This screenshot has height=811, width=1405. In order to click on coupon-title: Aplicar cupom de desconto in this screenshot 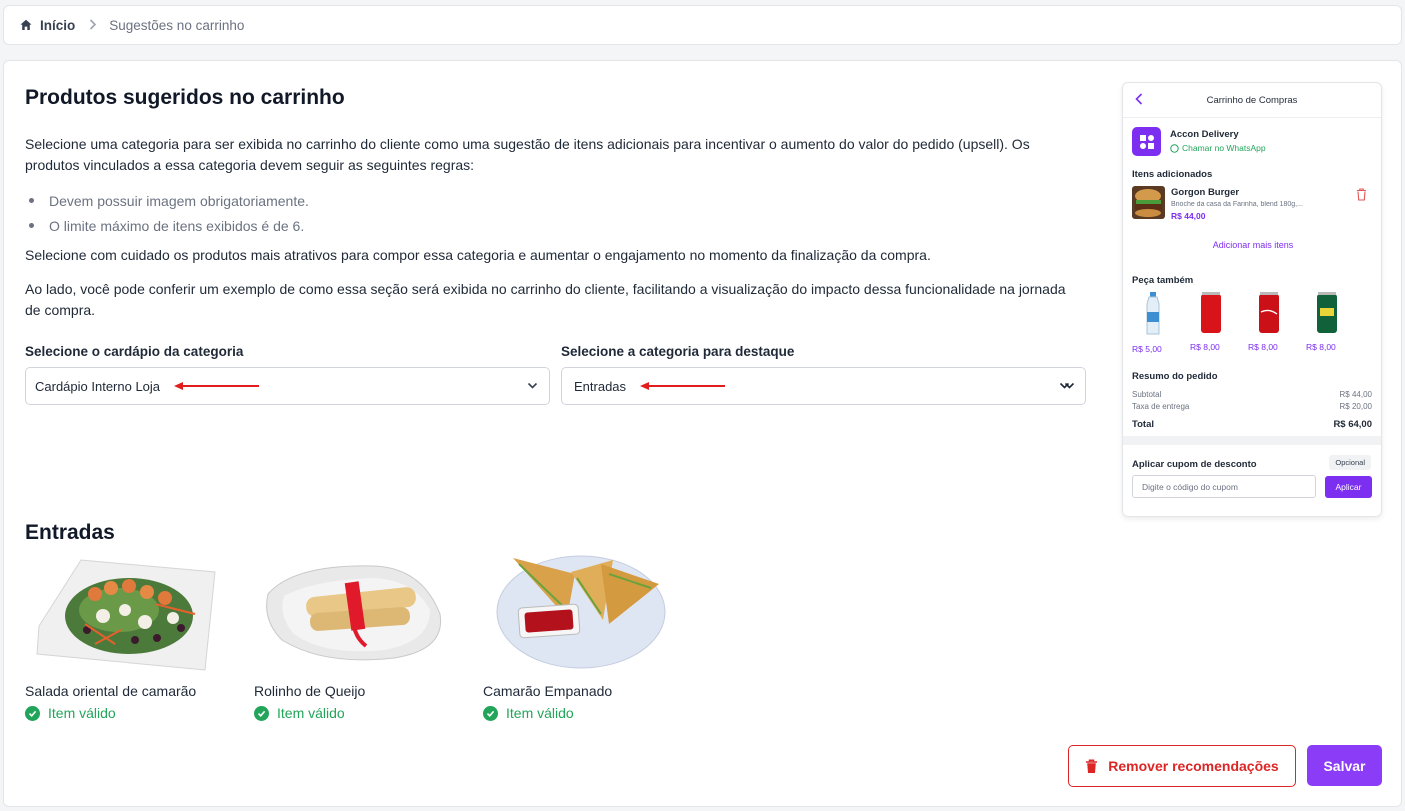, I will do `click(1194, 464)`.